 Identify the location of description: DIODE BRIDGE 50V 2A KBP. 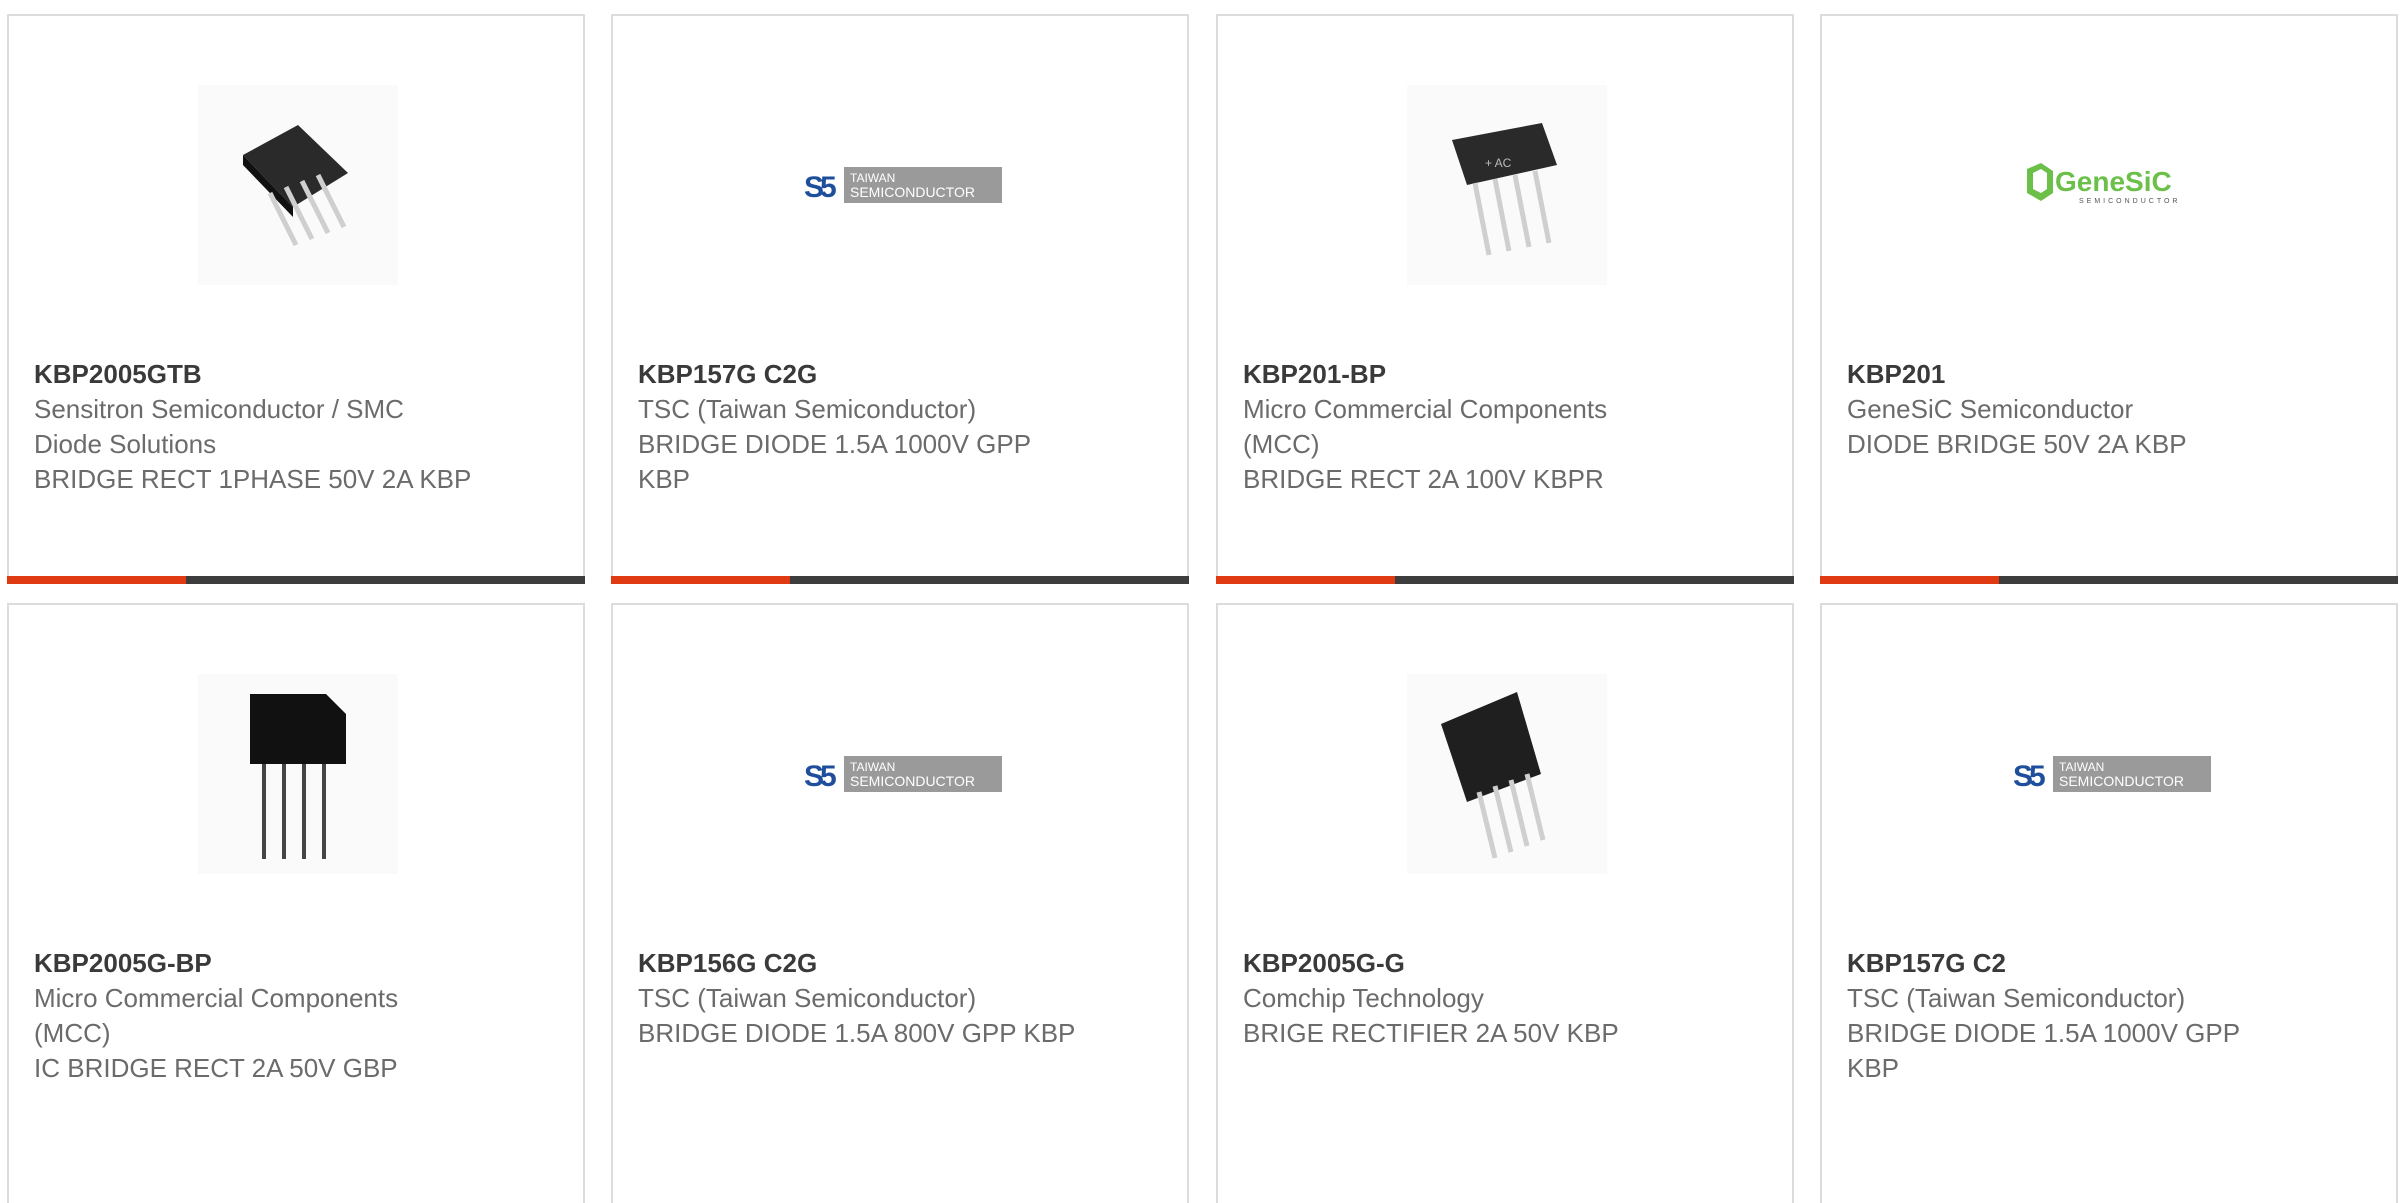
(2017, 444).